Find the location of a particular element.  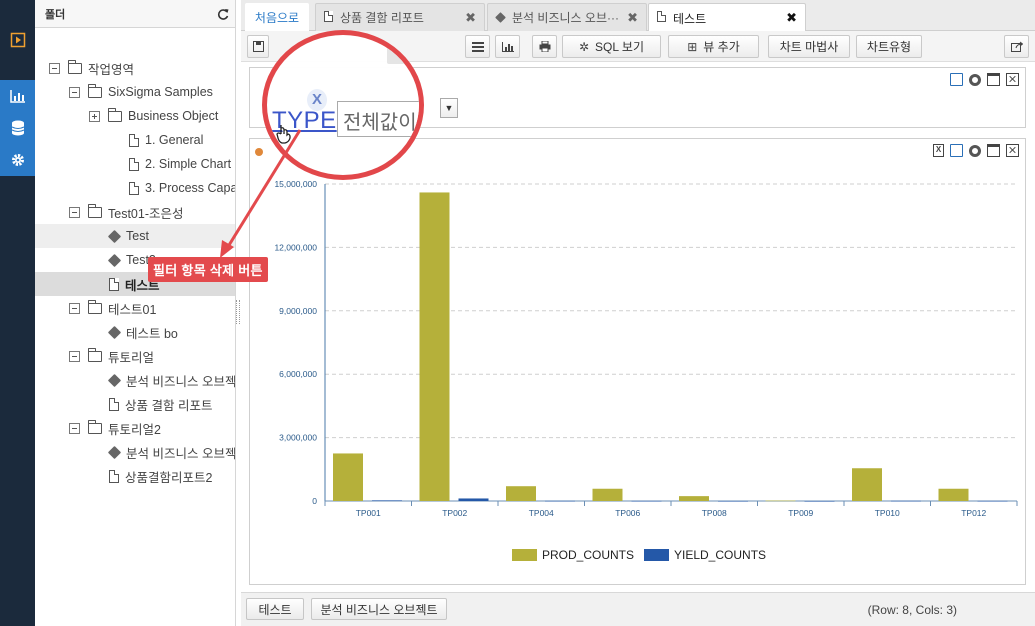

tree-item: Test is located at coordinates (135, 236).